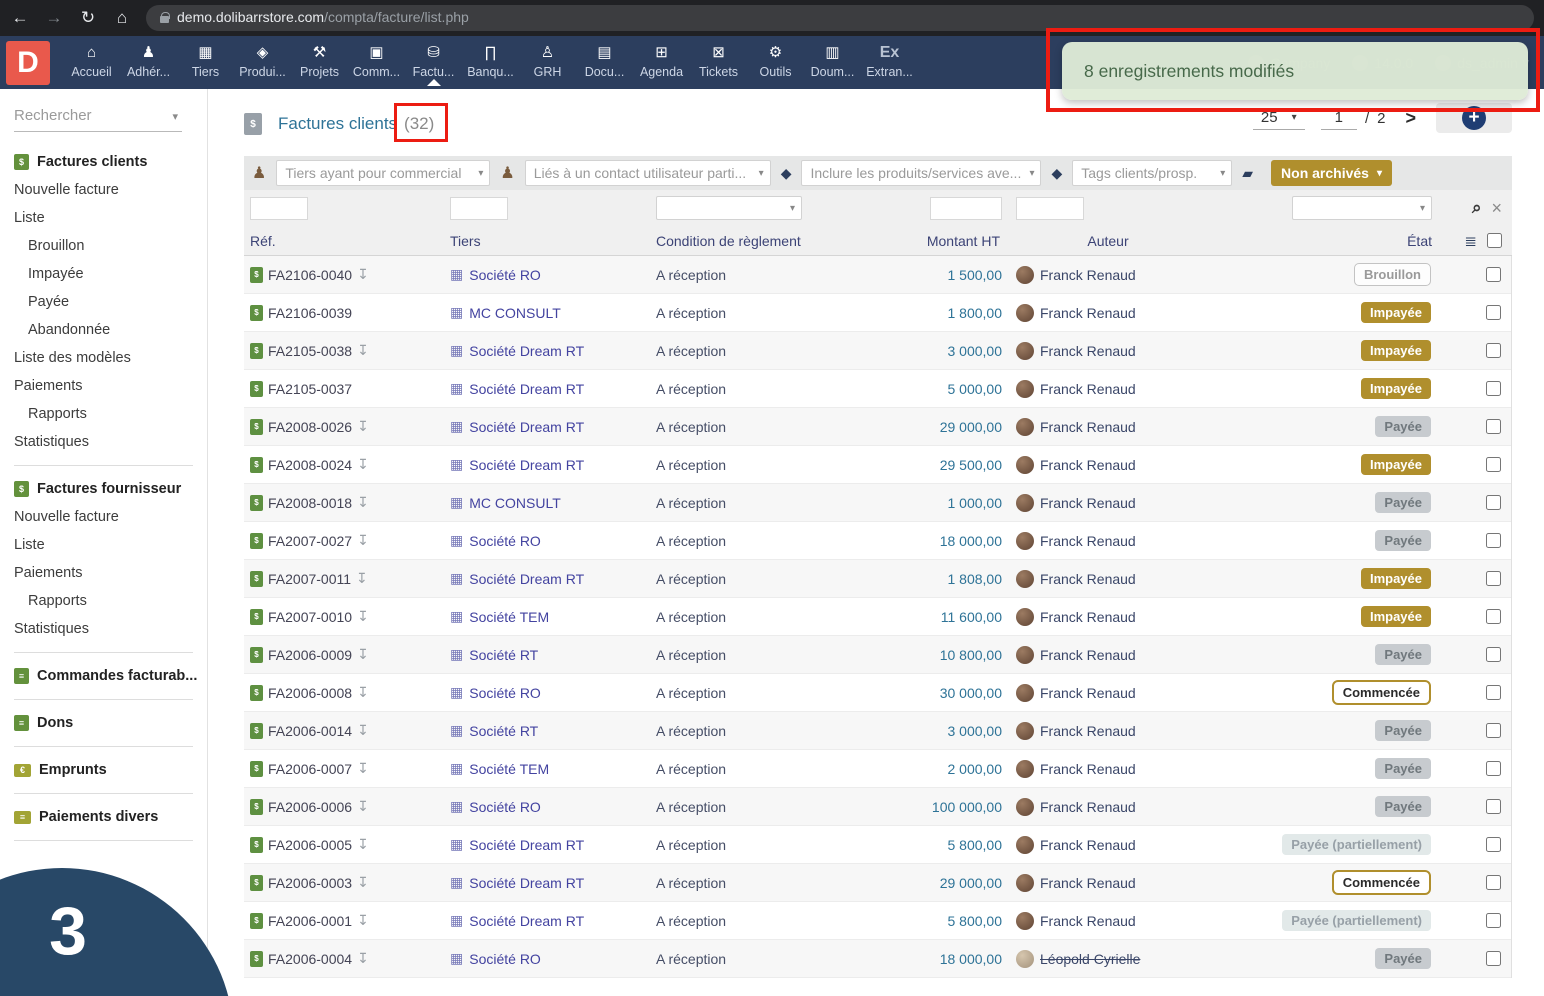 The height and width of the screenshot is (996, 1544). Describe the element at coordinates (479, 208) in the screenshot. I see `thirdparty-search-input` at that location.